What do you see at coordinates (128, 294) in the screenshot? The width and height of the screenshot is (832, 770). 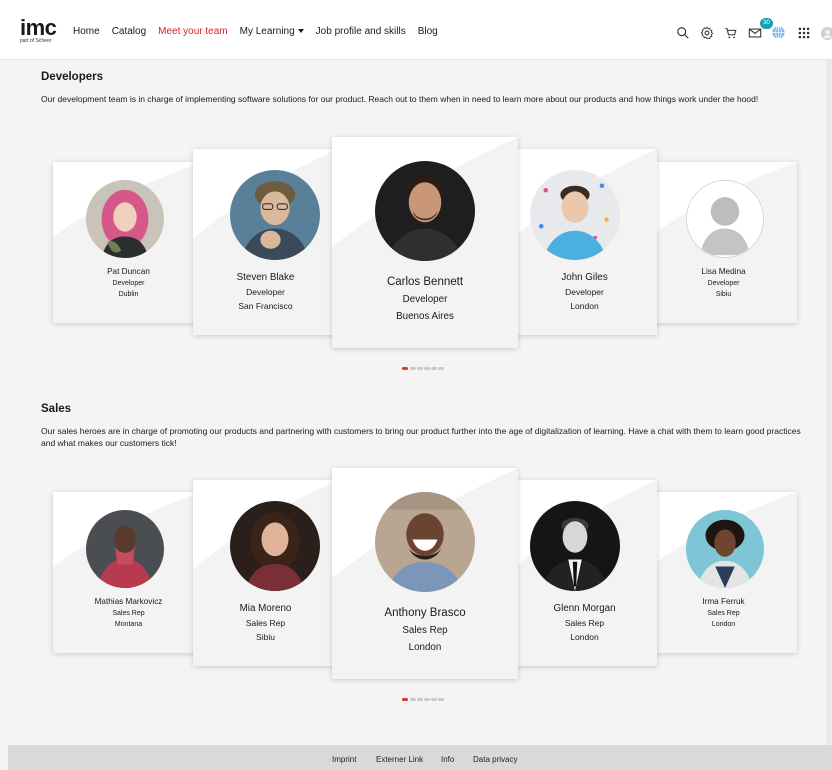 I see `member-city: Dublin` at bounding box center [128, 294].